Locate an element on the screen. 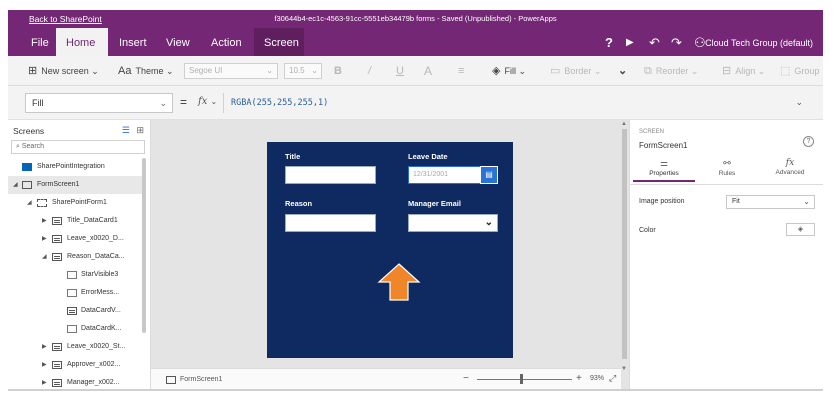 This screenshot has height=406, width=837. screens-search-input: ⌕ Search is located at coordinates (78, 147).